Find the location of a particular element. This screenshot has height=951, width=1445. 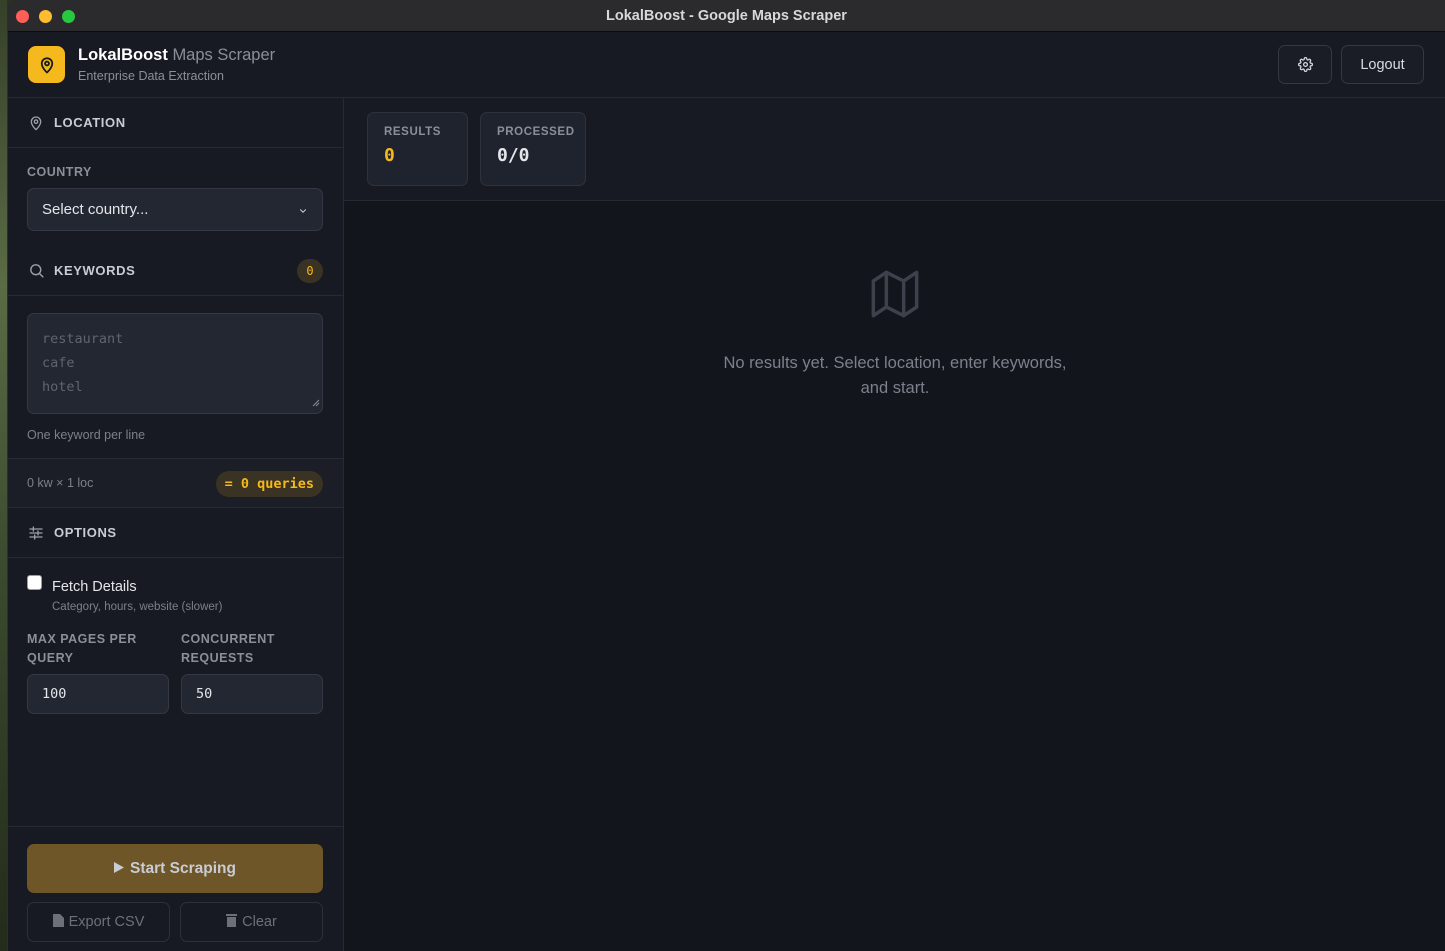

map-icon is located at coordinates (895, 297).